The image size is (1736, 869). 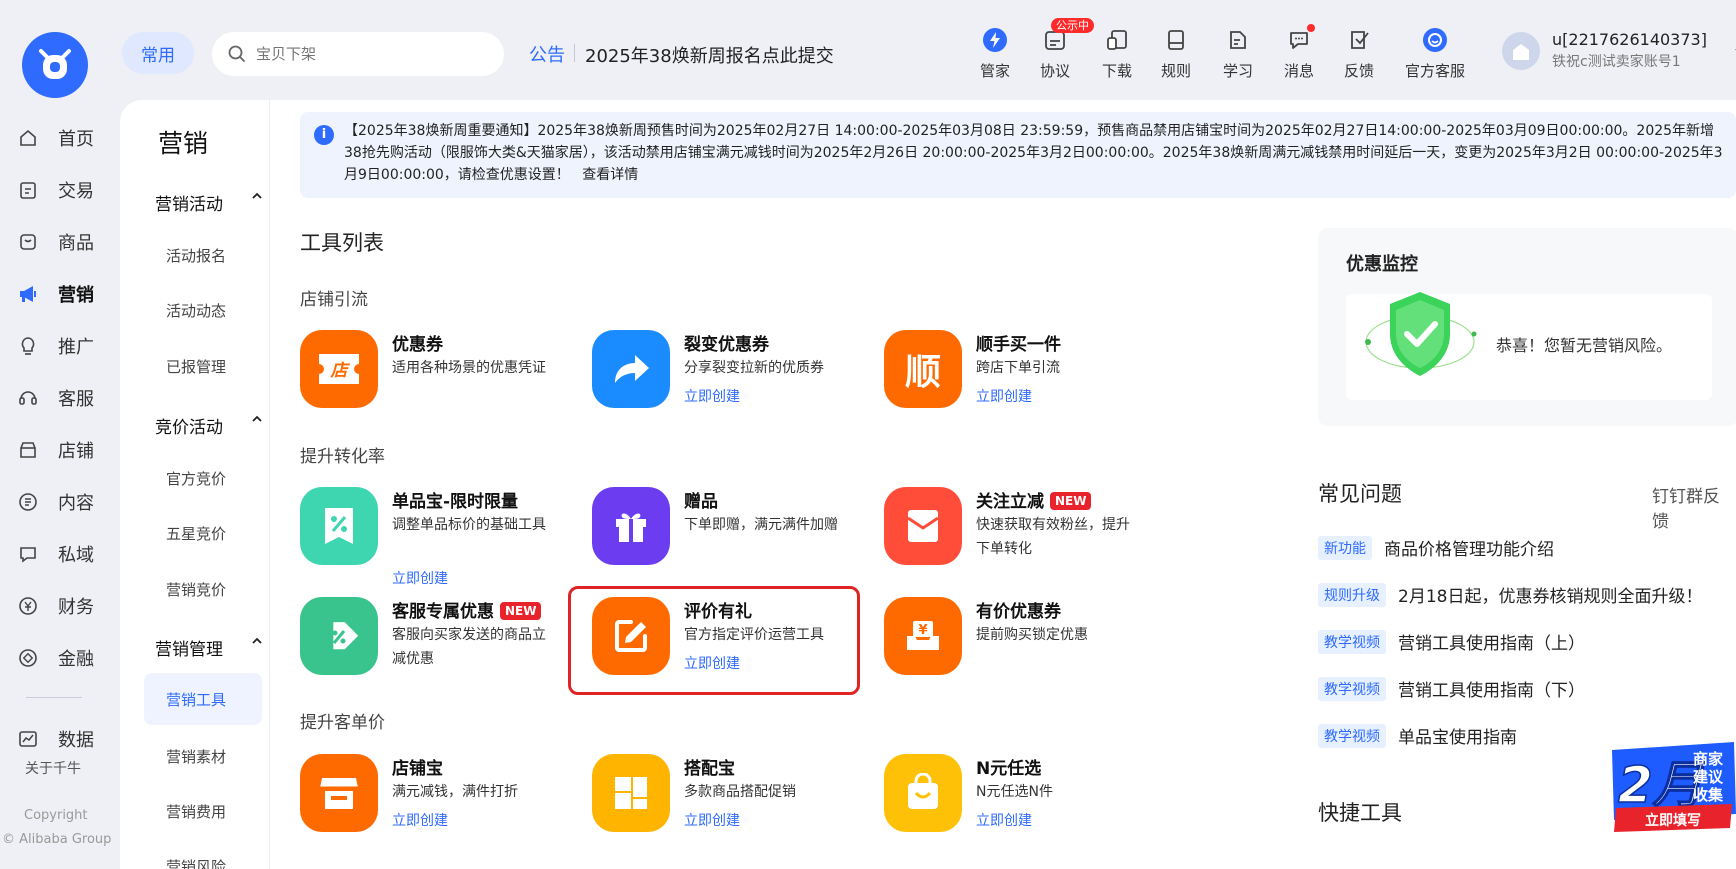 I want to click on message-icon, so click(x=1300, y=39).